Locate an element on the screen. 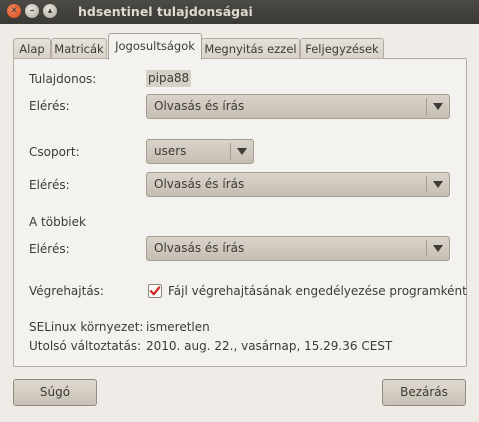  execute-label: Végrehajtás: is located at coordinates (66, 291).